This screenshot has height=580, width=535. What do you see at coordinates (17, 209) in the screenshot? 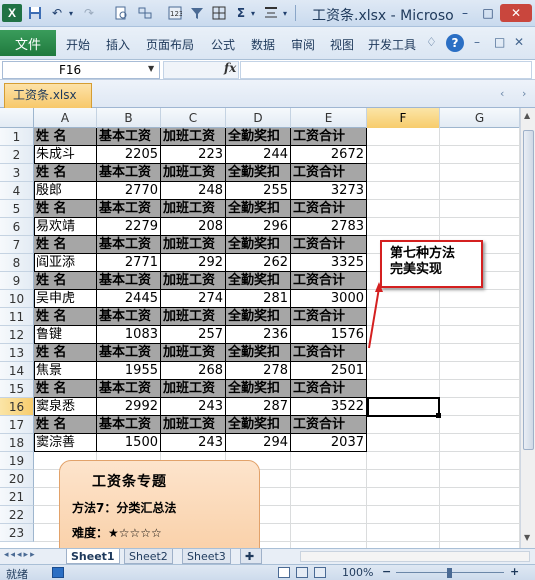
I see `row-header-5: 5` at bounding box center [17, 209].